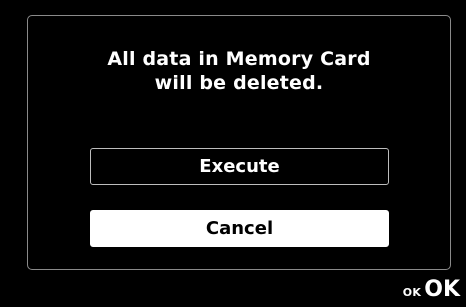  What do you see at coordinates (239, 71) in the screenshot?
I see `confirmation-message: All data in Memory Card will be deleted.` at bounding box center [239, 71].